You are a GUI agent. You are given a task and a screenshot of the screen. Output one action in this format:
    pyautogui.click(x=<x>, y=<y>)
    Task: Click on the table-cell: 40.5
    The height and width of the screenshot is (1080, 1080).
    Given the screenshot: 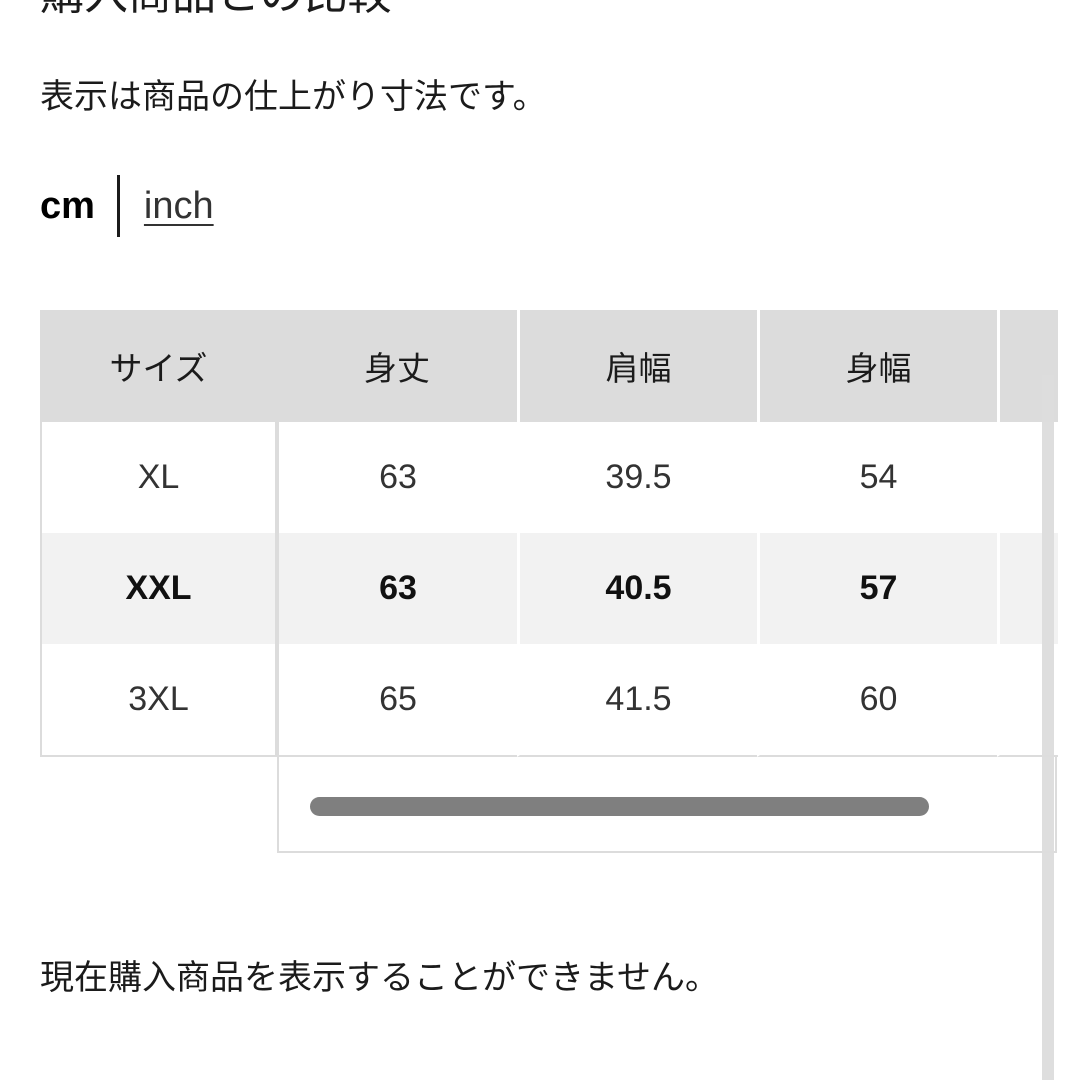 What is the action you would take?
    pyautogui.click(x=637, y=588)
    